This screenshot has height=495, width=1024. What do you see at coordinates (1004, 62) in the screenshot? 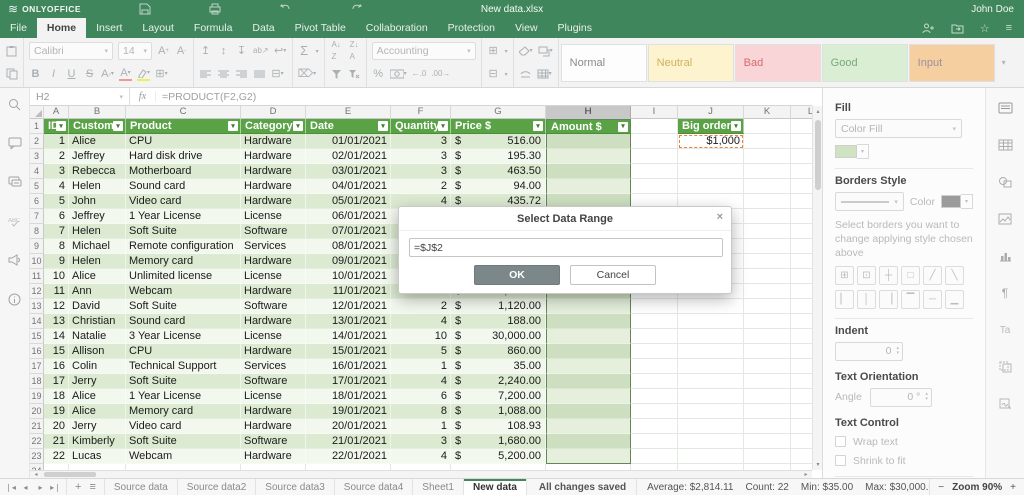
I see `styles-more-button: ▾` at bounding box center [1004, 62].